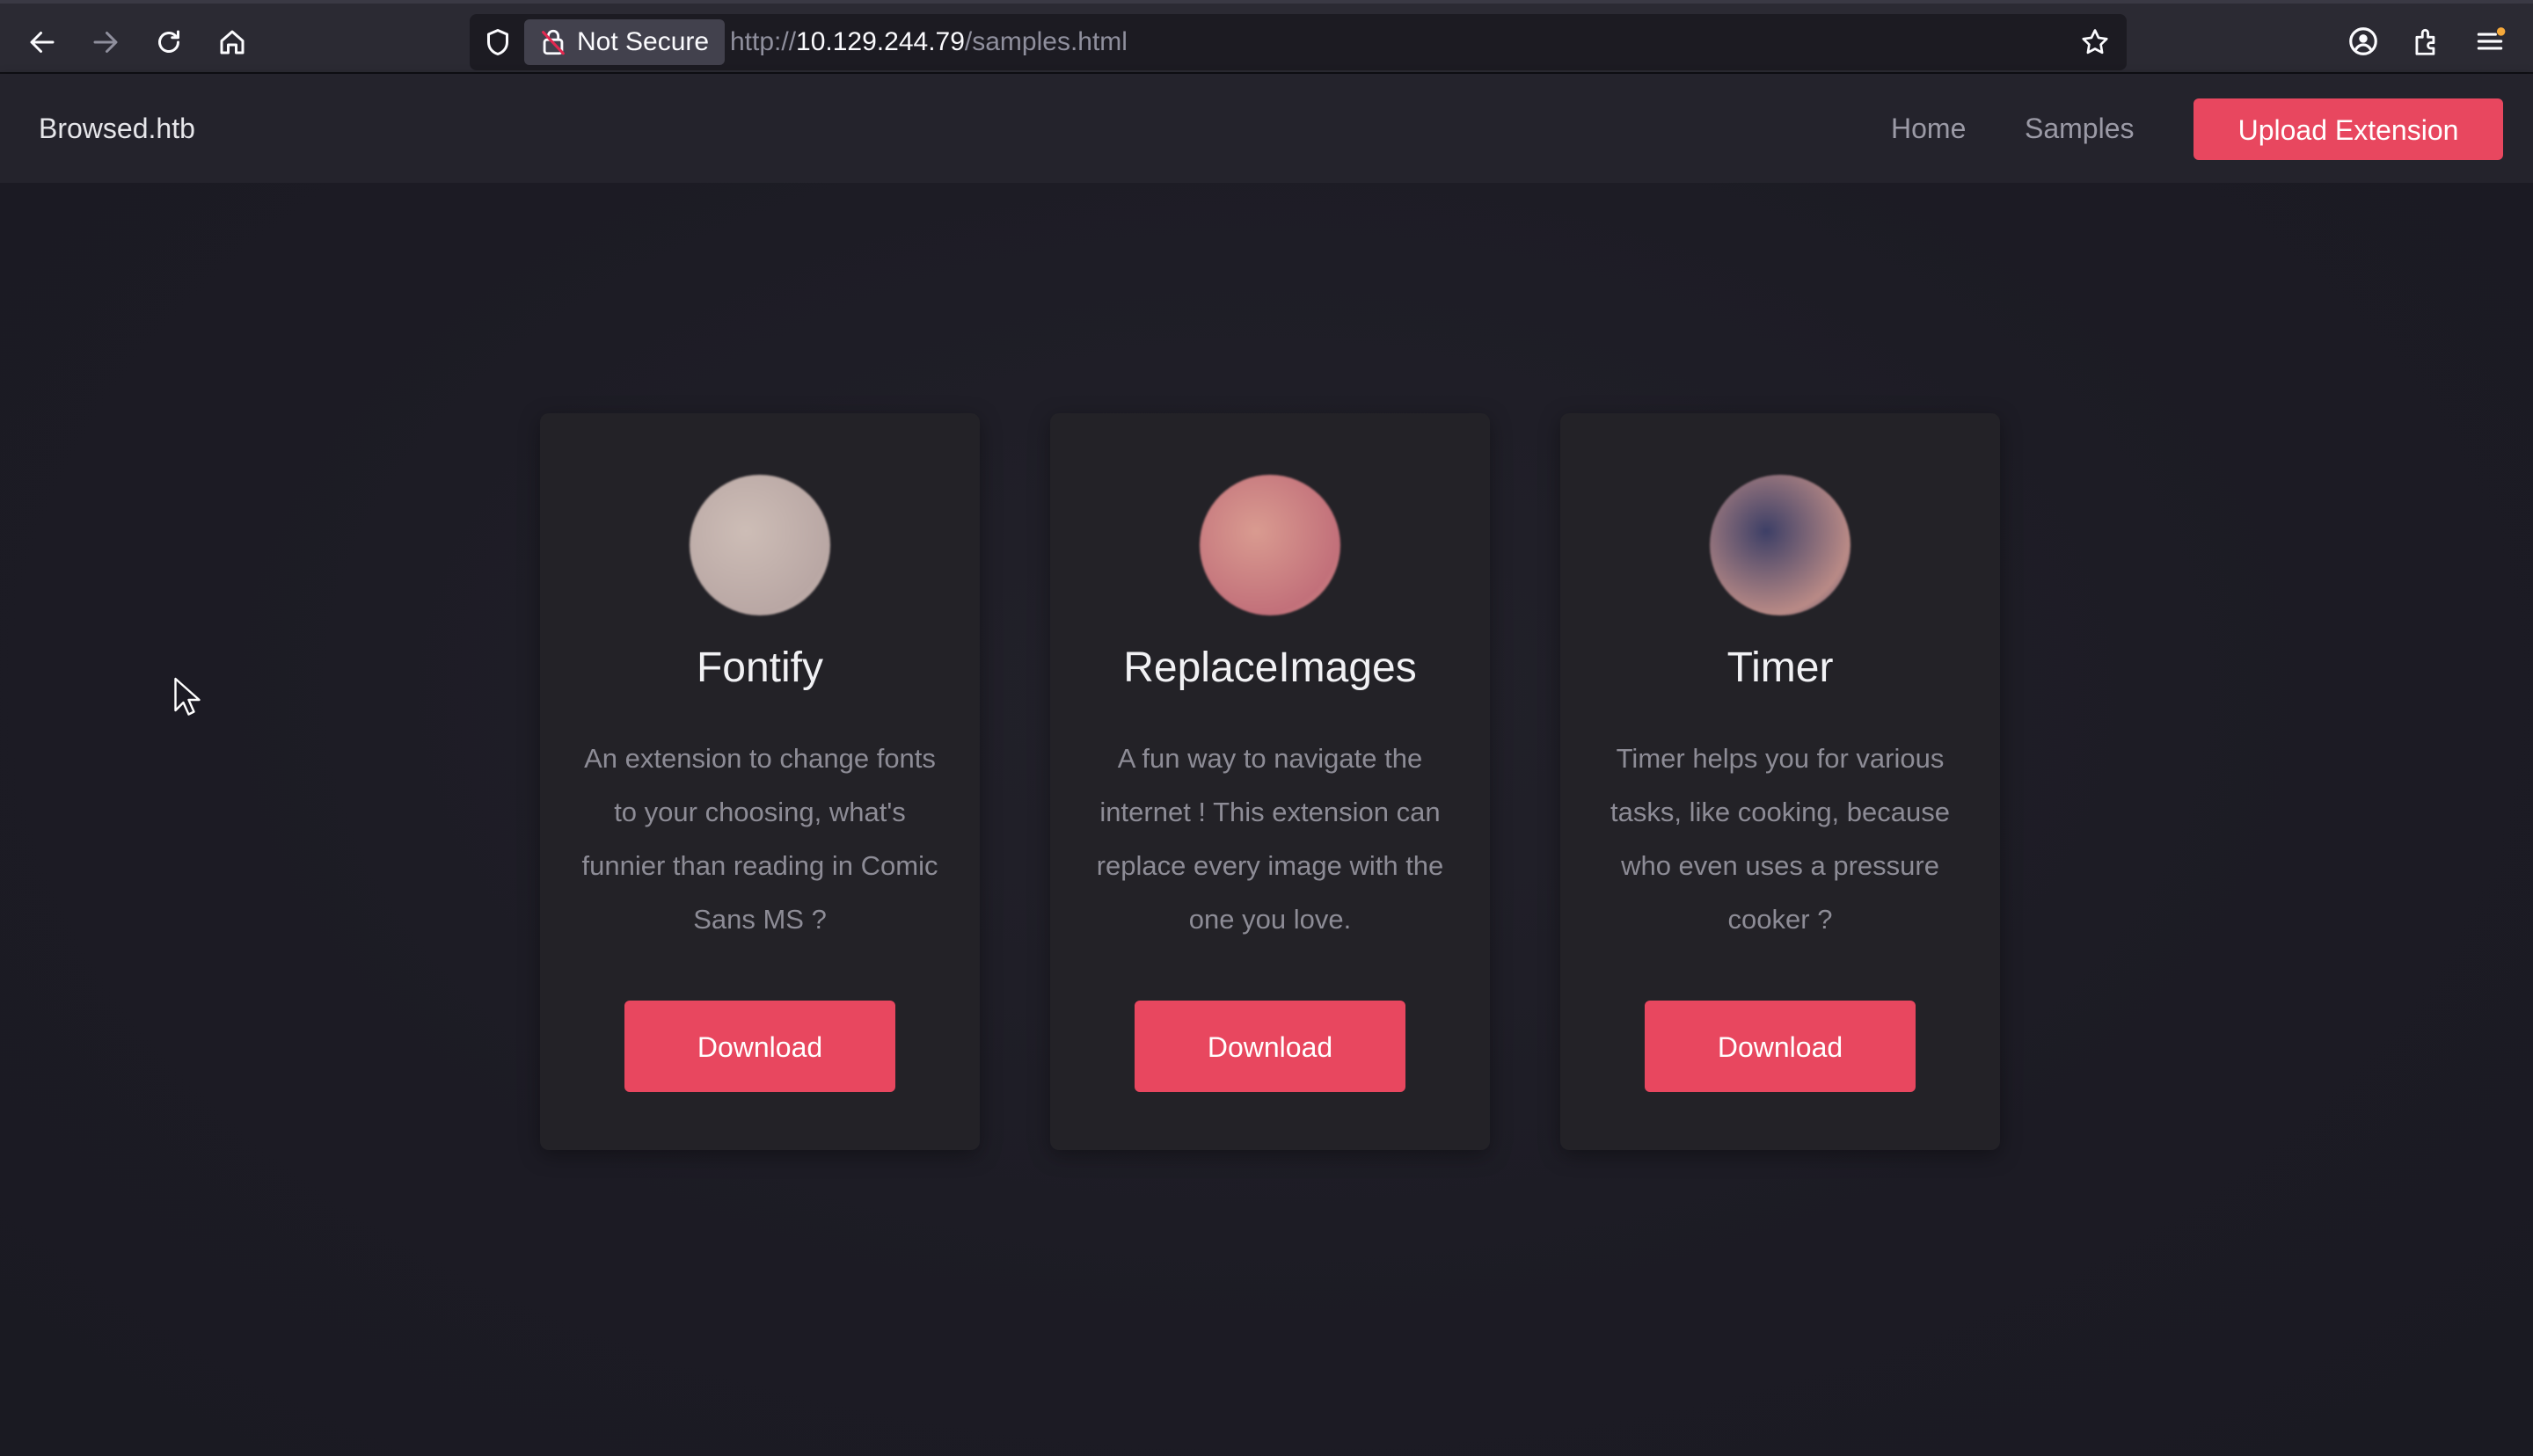 The width and height of the screenshot is (2533, 1456). I want to click on reload-button, so click(169, 42).